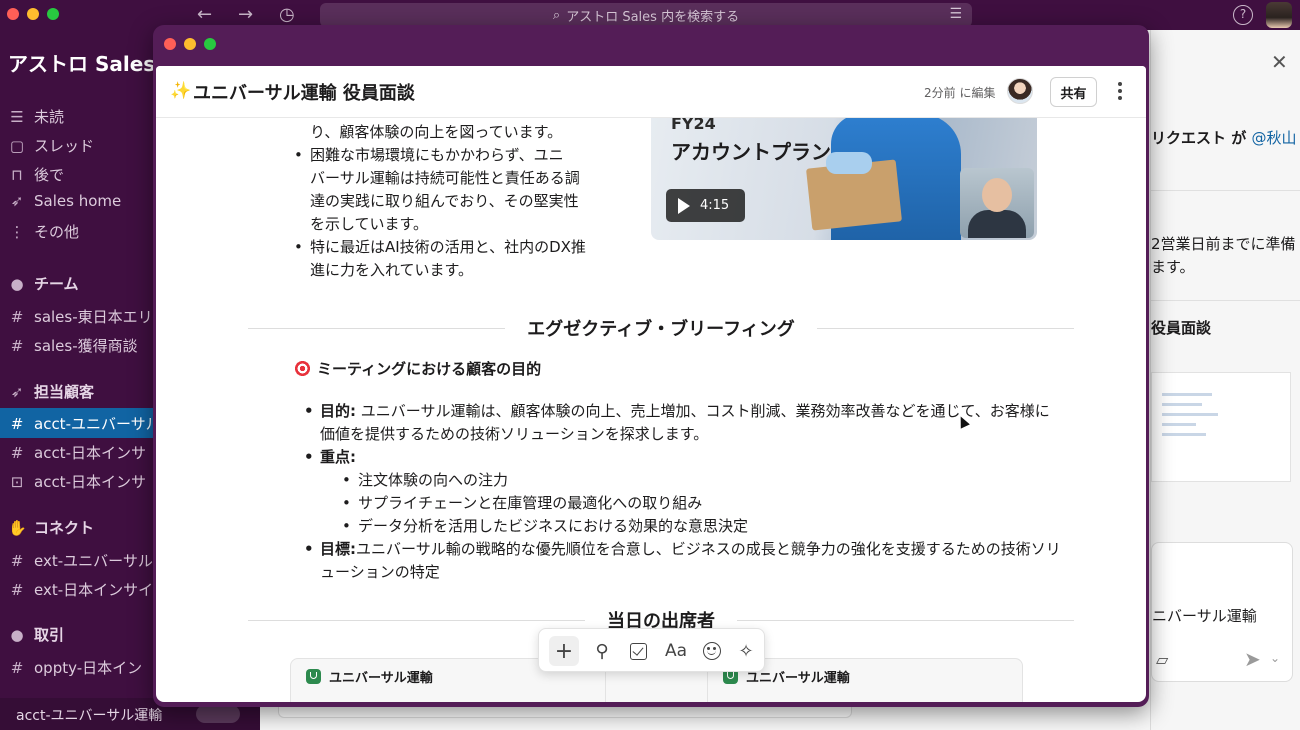 Image resolution: width=1300 pixels, height=730 pixels. I want to click on mention-link: @秋山, so click(1273, 138).